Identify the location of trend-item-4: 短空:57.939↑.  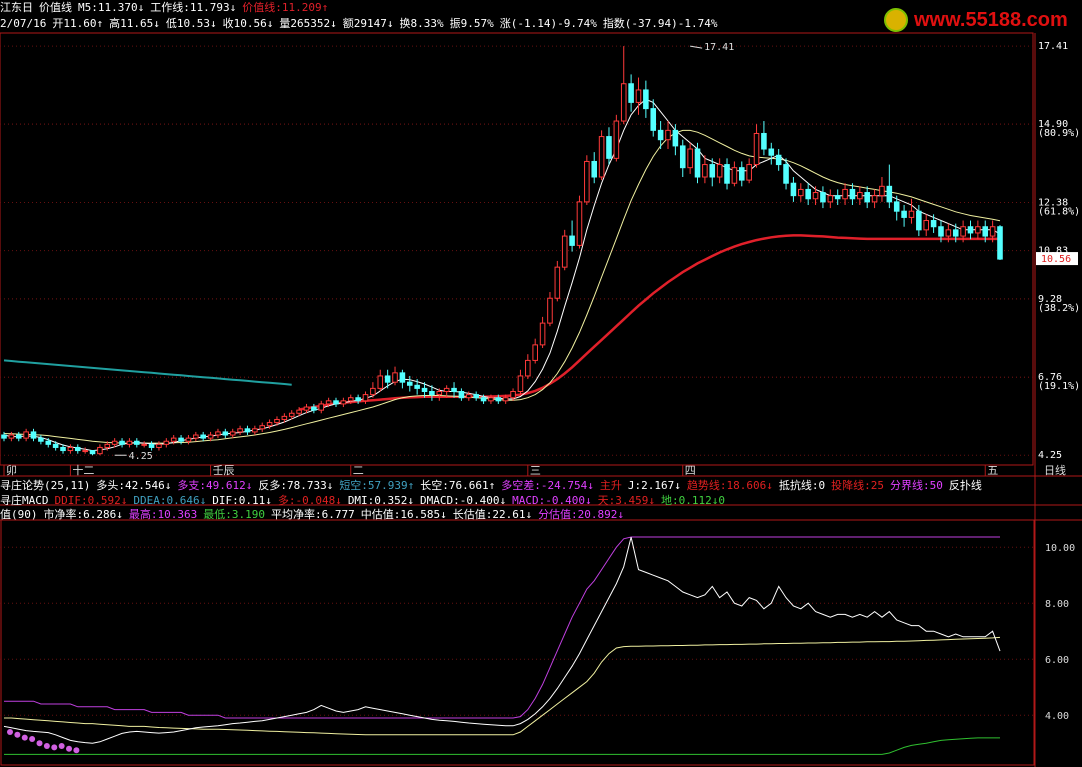
(377, 485).